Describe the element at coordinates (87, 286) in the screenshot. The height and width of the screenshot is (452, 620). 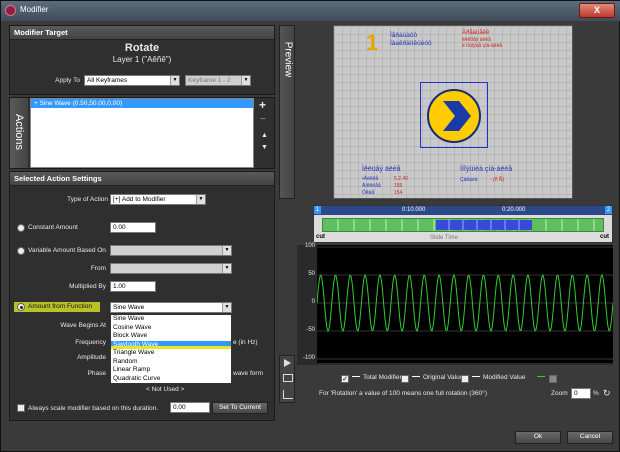
I see `multiplied-by-label: Multiplied By` at that location.